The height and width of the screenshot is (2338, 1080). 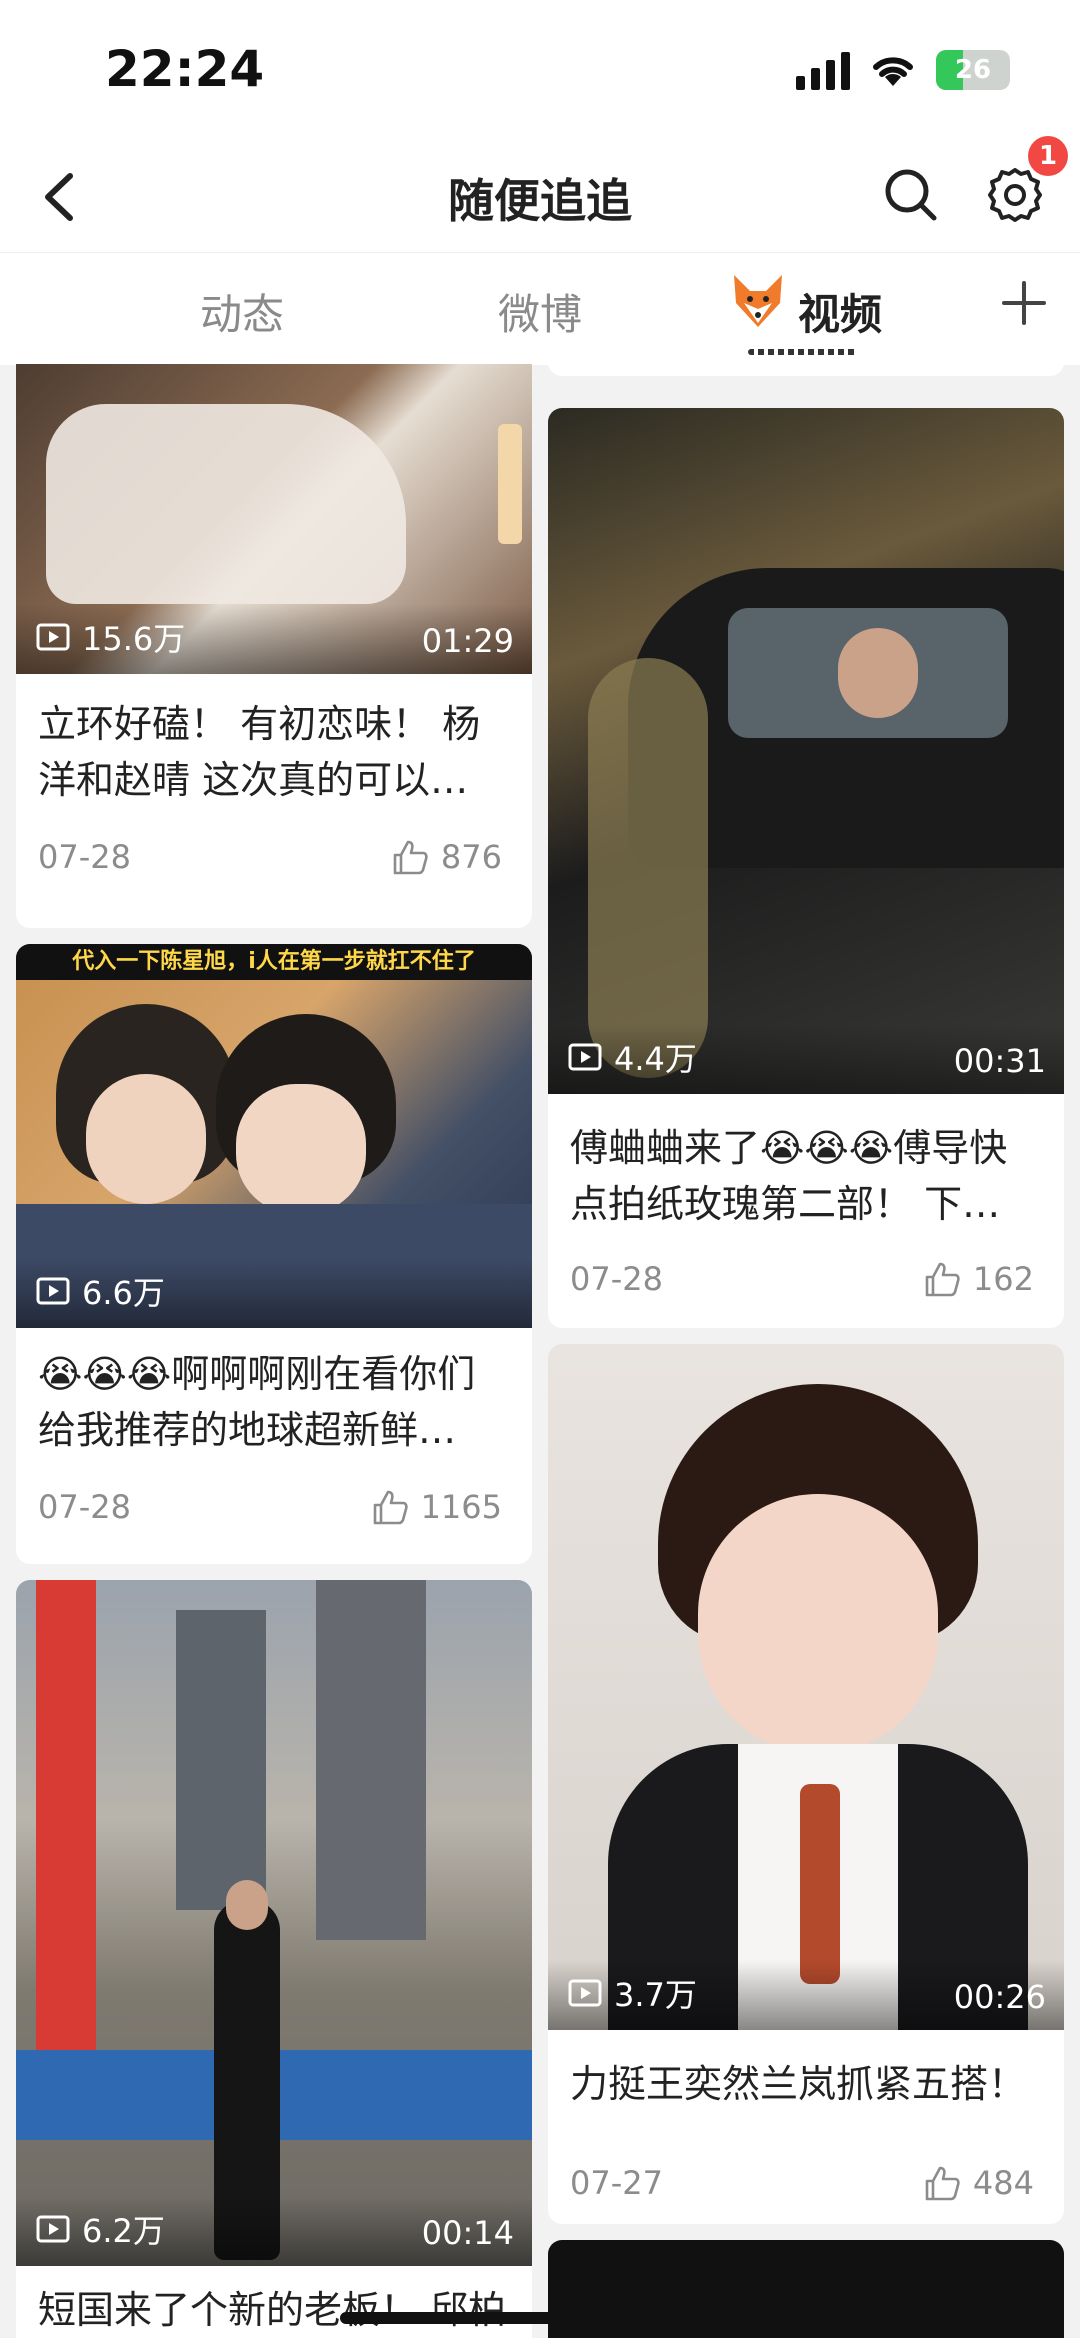 I want to click on video-duration: 00:26, so click(x=999, y=1997).